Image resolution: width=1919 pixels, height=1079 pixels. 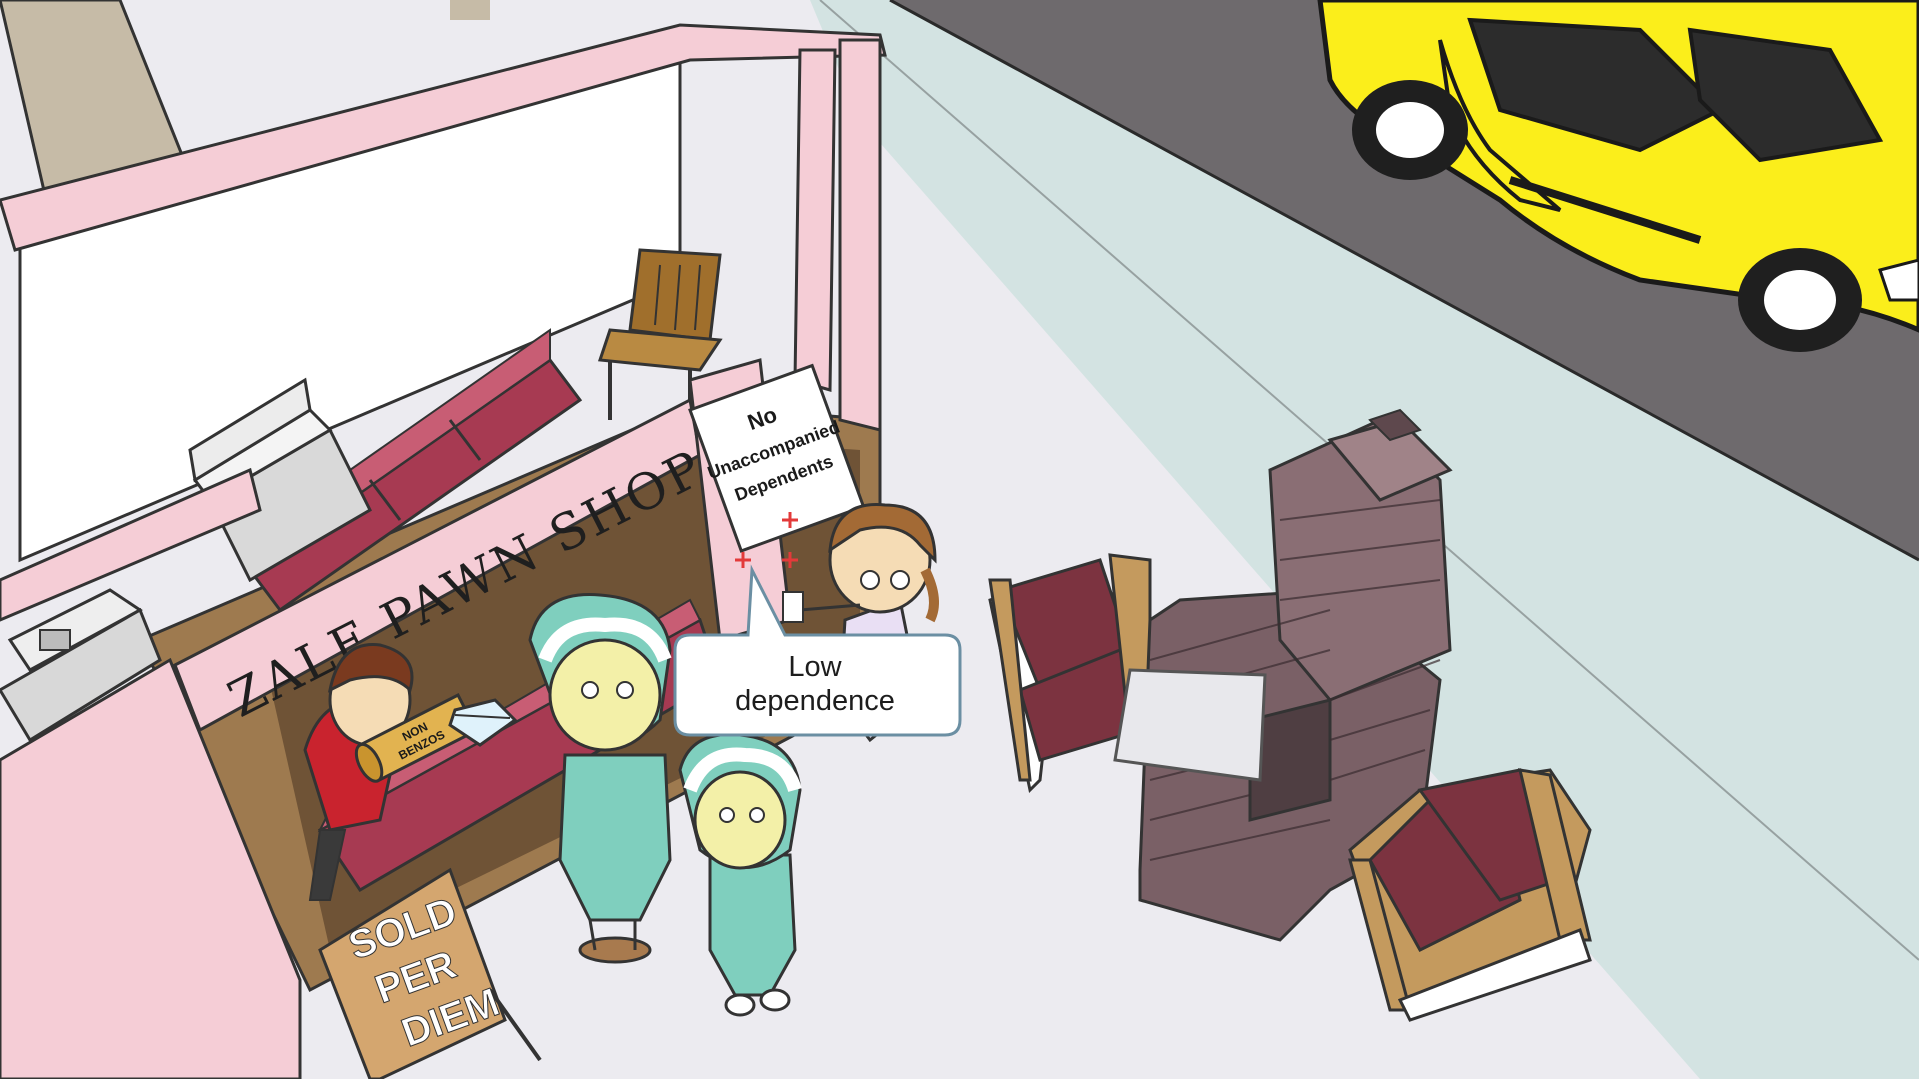 I want to click on speech-bubble-text: Low dependence, so click(x=815, y=684).